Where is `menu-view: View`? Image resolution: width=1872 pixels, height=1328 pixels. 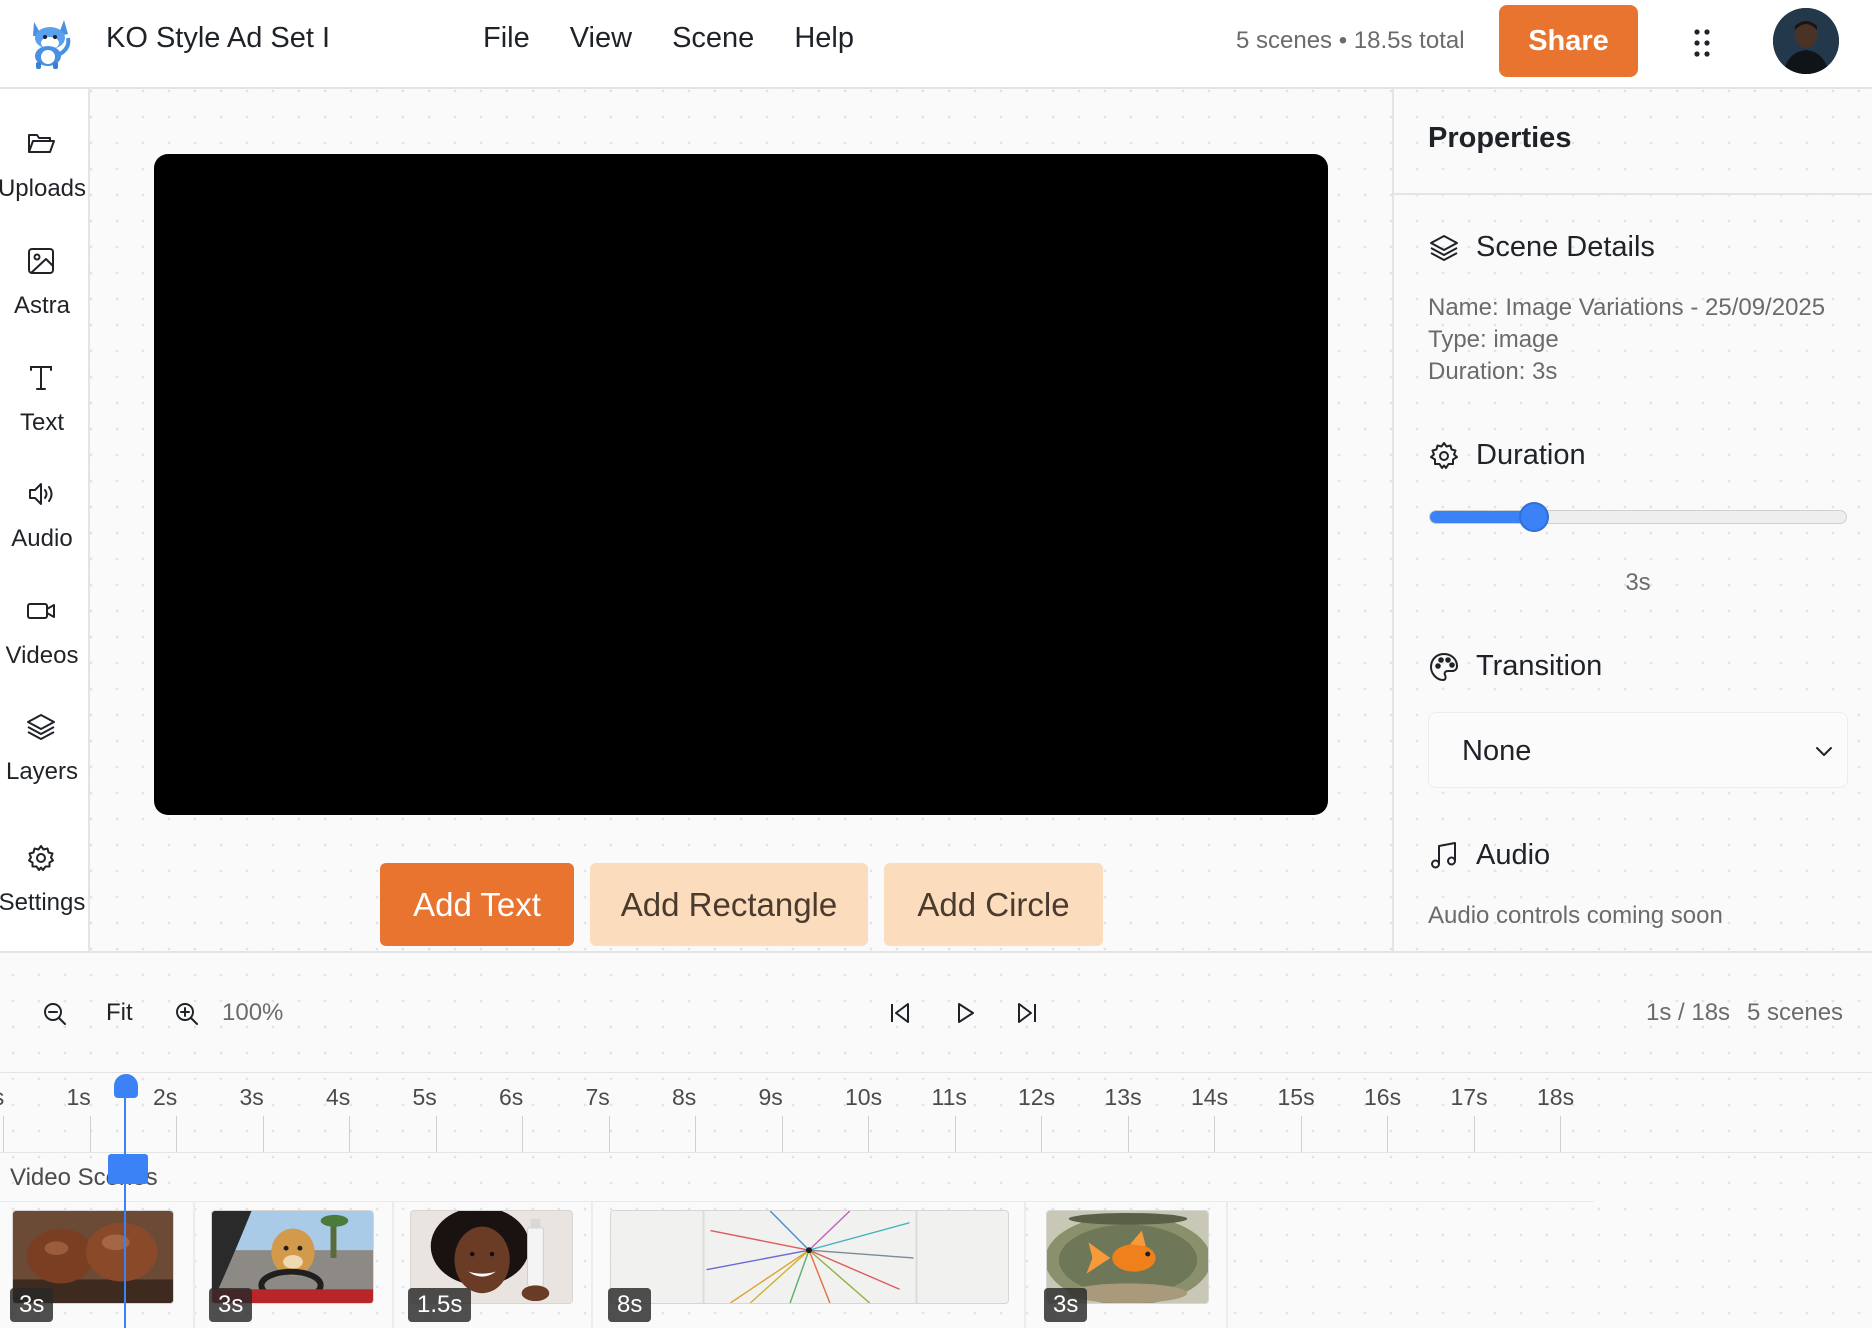 menu-view: View is located at coordinates (601, 38).